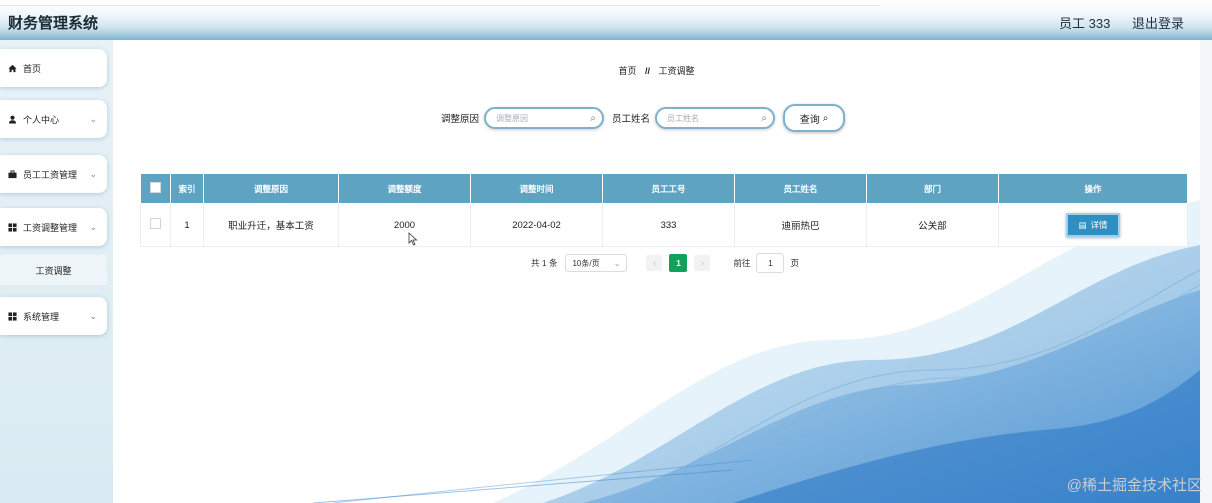 This screenshot has width=1212, height=503. I want to click on cell-action: ▤ 详情, so click(1093, 225).